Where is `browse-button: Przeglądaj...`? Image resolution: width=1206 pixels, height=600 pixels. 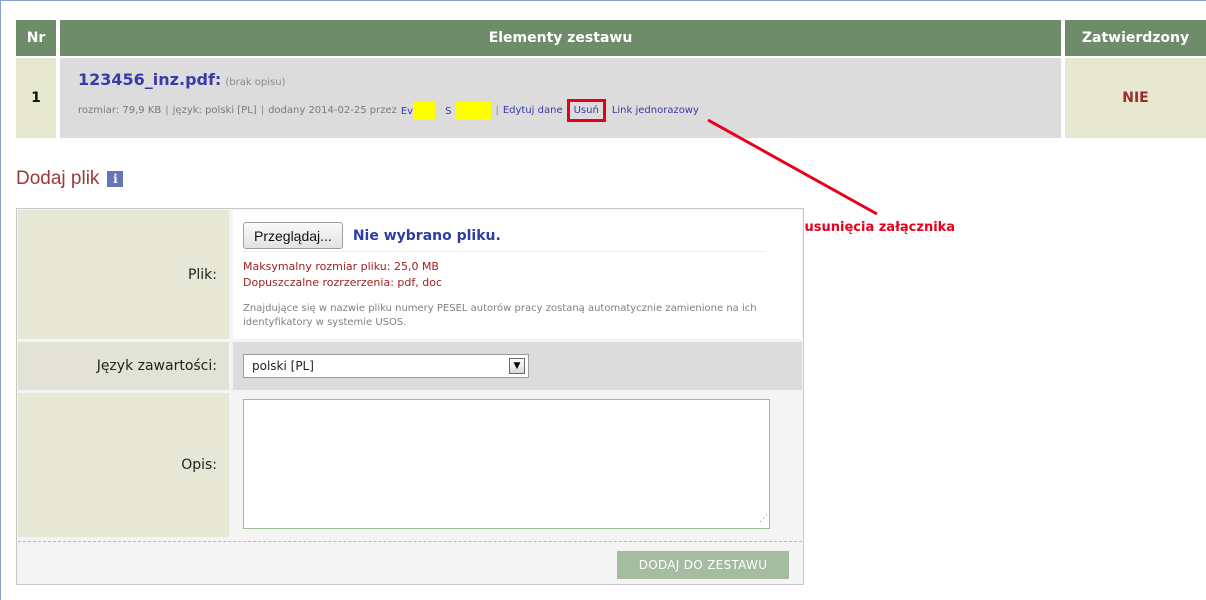 browse-button: Przeglądaj... is located at coordinates (293, 235).